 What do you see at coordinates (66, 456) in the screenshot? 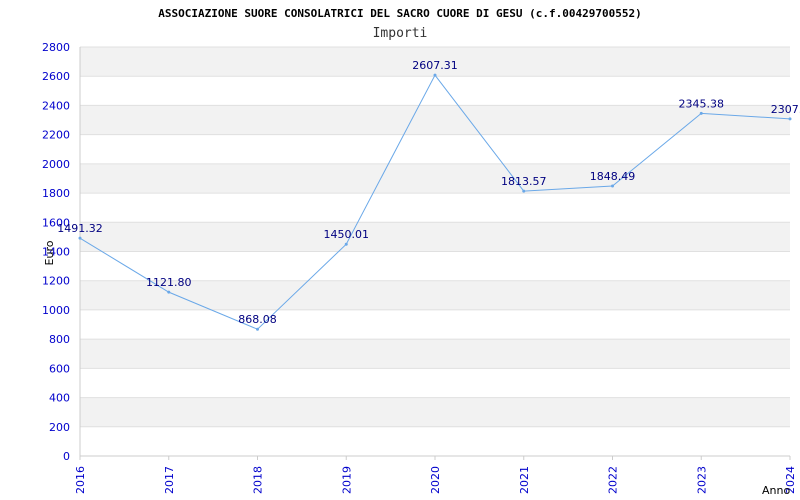
I see `y-tick-label: 0` at bounding box center [66, 456].